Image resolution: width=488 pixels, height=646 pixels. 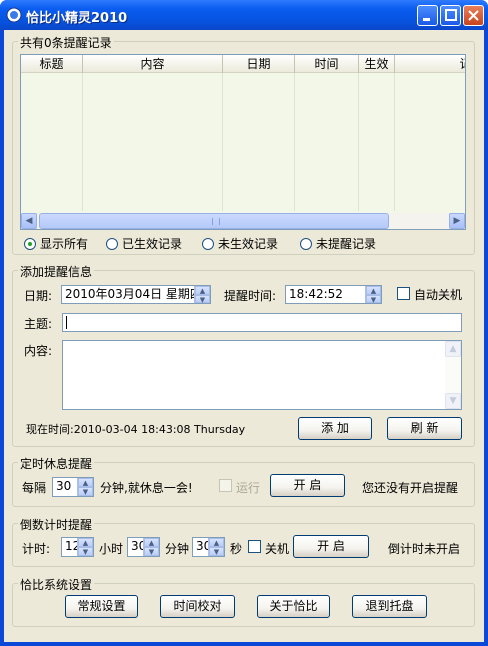 What do you see at coordinates (77, 18) in the screenshot?
I see `window-title: 恰比小精灵2010` at bounding box center [77, 18].